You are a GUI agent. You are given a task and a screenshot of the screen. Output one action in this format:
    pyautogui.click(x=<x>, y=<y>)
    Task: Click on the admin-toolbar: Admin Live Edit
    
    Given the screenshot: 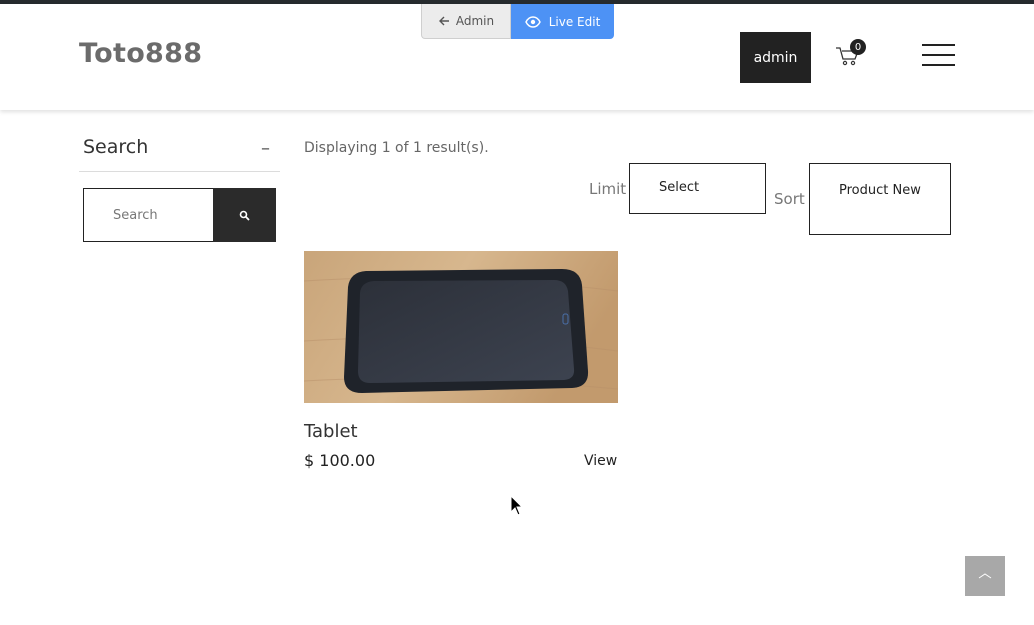 What is the action you would take?
    pyautogui.click(x=517, y=21)
    